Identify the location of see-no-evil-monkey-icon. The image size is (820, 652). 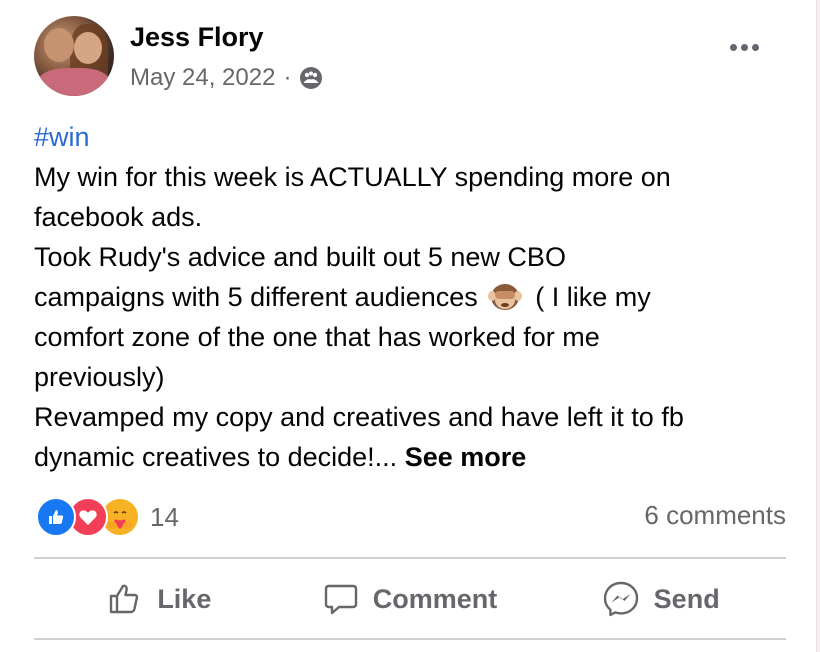
(504, 296).